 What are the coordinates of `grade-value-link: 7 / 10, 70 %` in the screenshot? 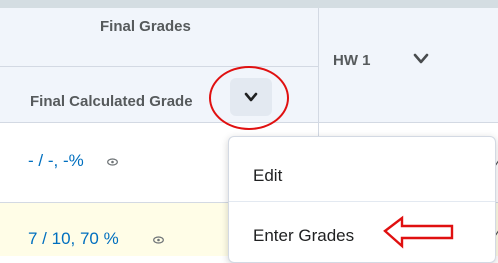 It's located at (73, 239).